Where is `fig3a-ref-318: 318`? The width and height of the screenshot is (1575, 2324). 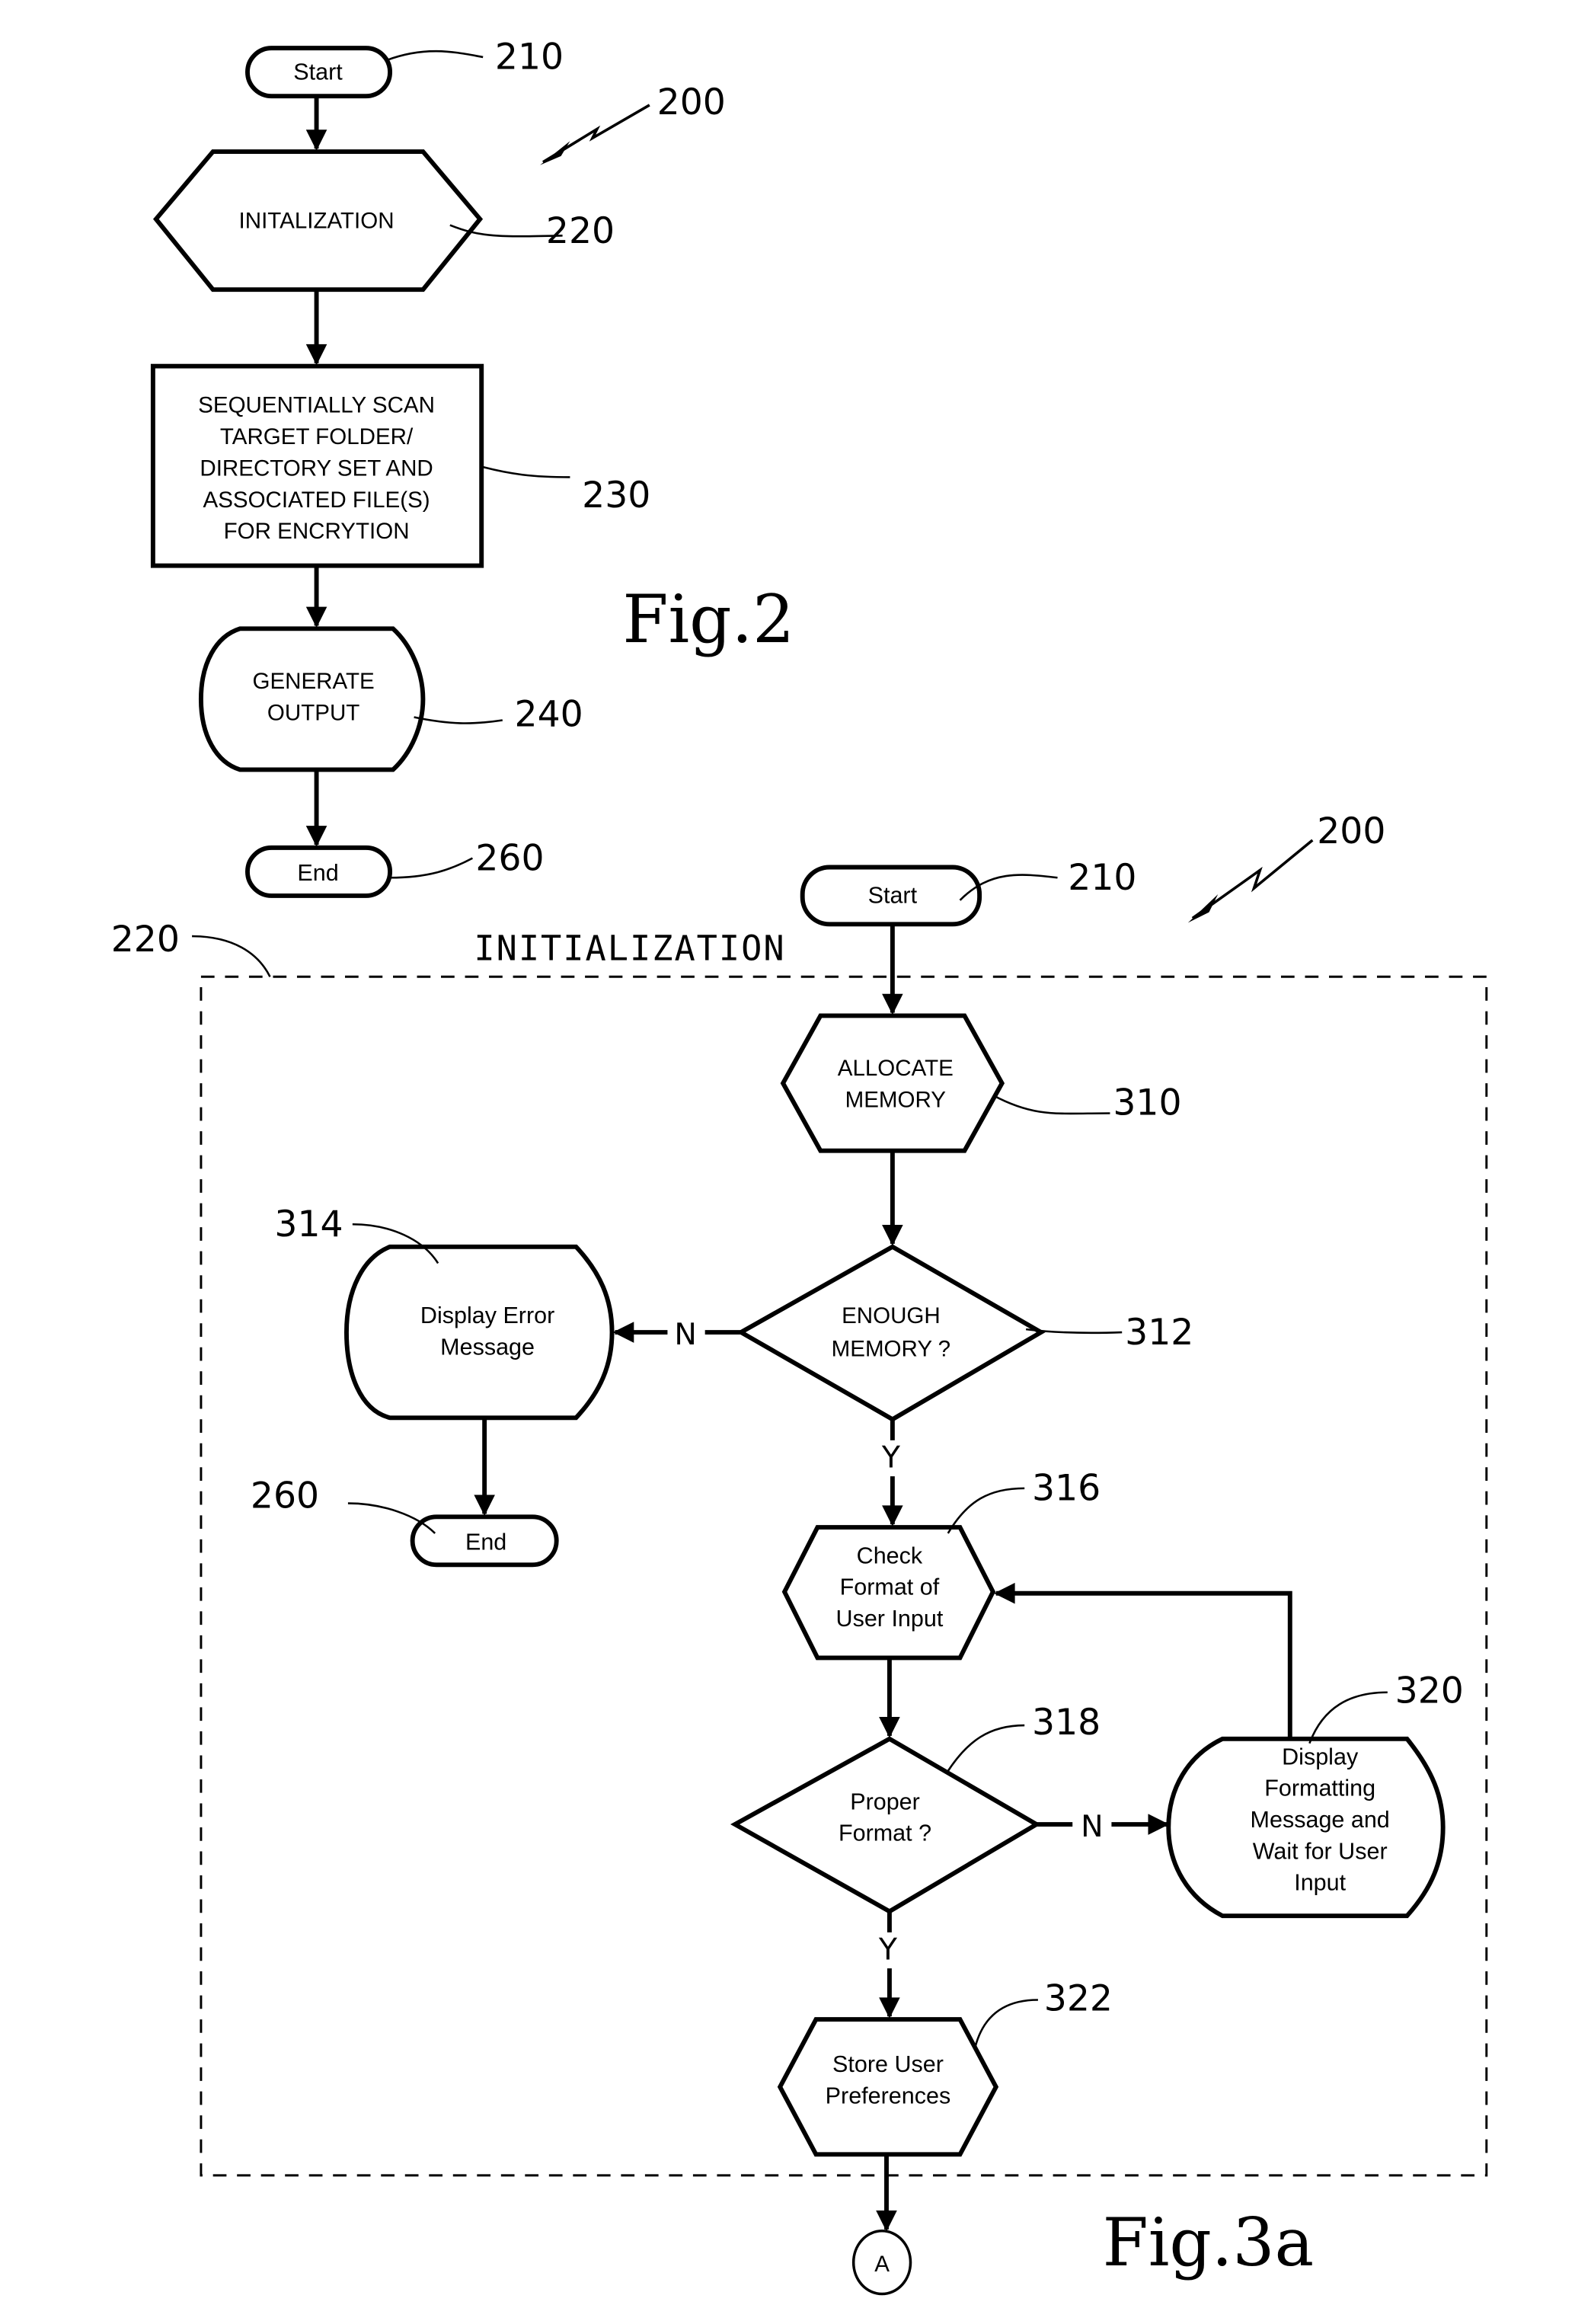 fig3a-ref-318: 318 is located at coordinates (1066, 1723).